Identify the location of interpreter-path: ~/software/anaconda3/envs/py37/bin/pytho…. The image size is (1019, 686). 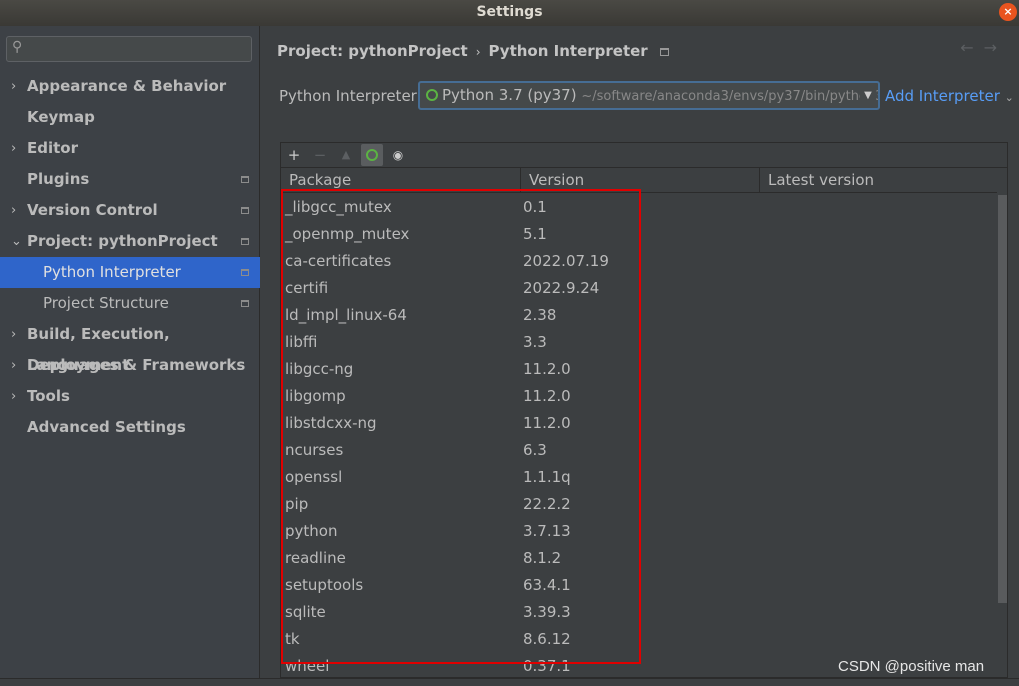
(730, 96).